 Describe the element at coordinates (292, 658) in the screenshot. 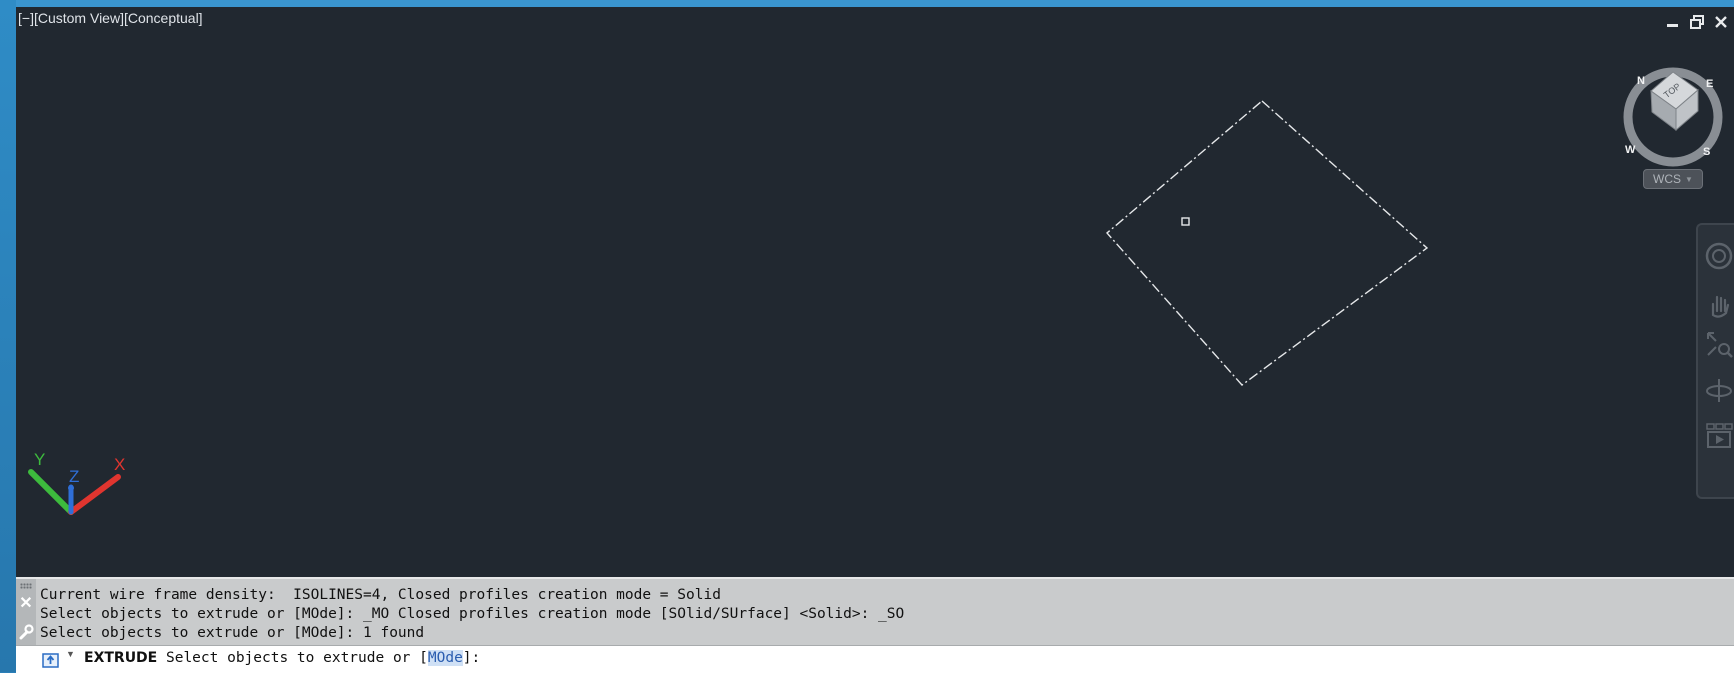

I see `prompt-text: Select objects to extrude or [` at that location.